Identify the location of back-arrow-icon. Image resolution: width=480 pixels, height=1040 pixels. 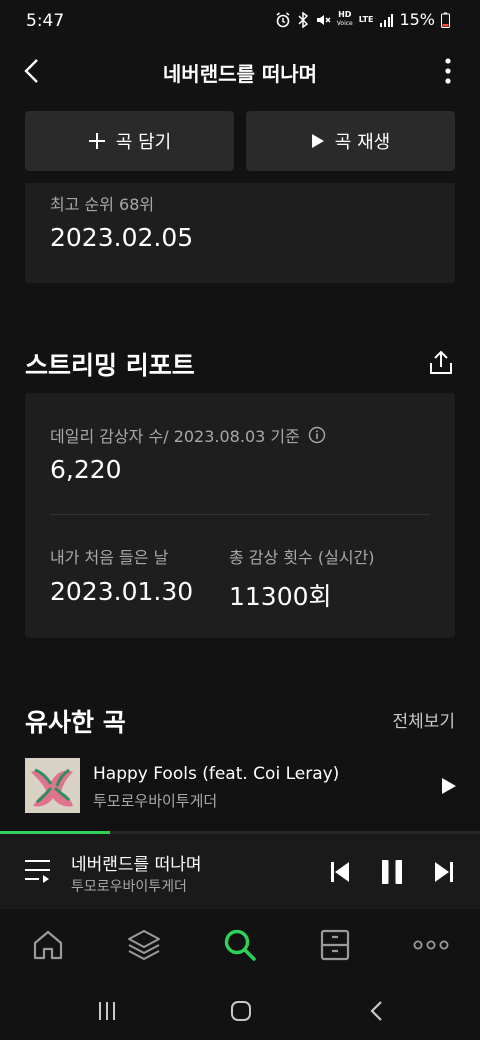
(376, 1011).